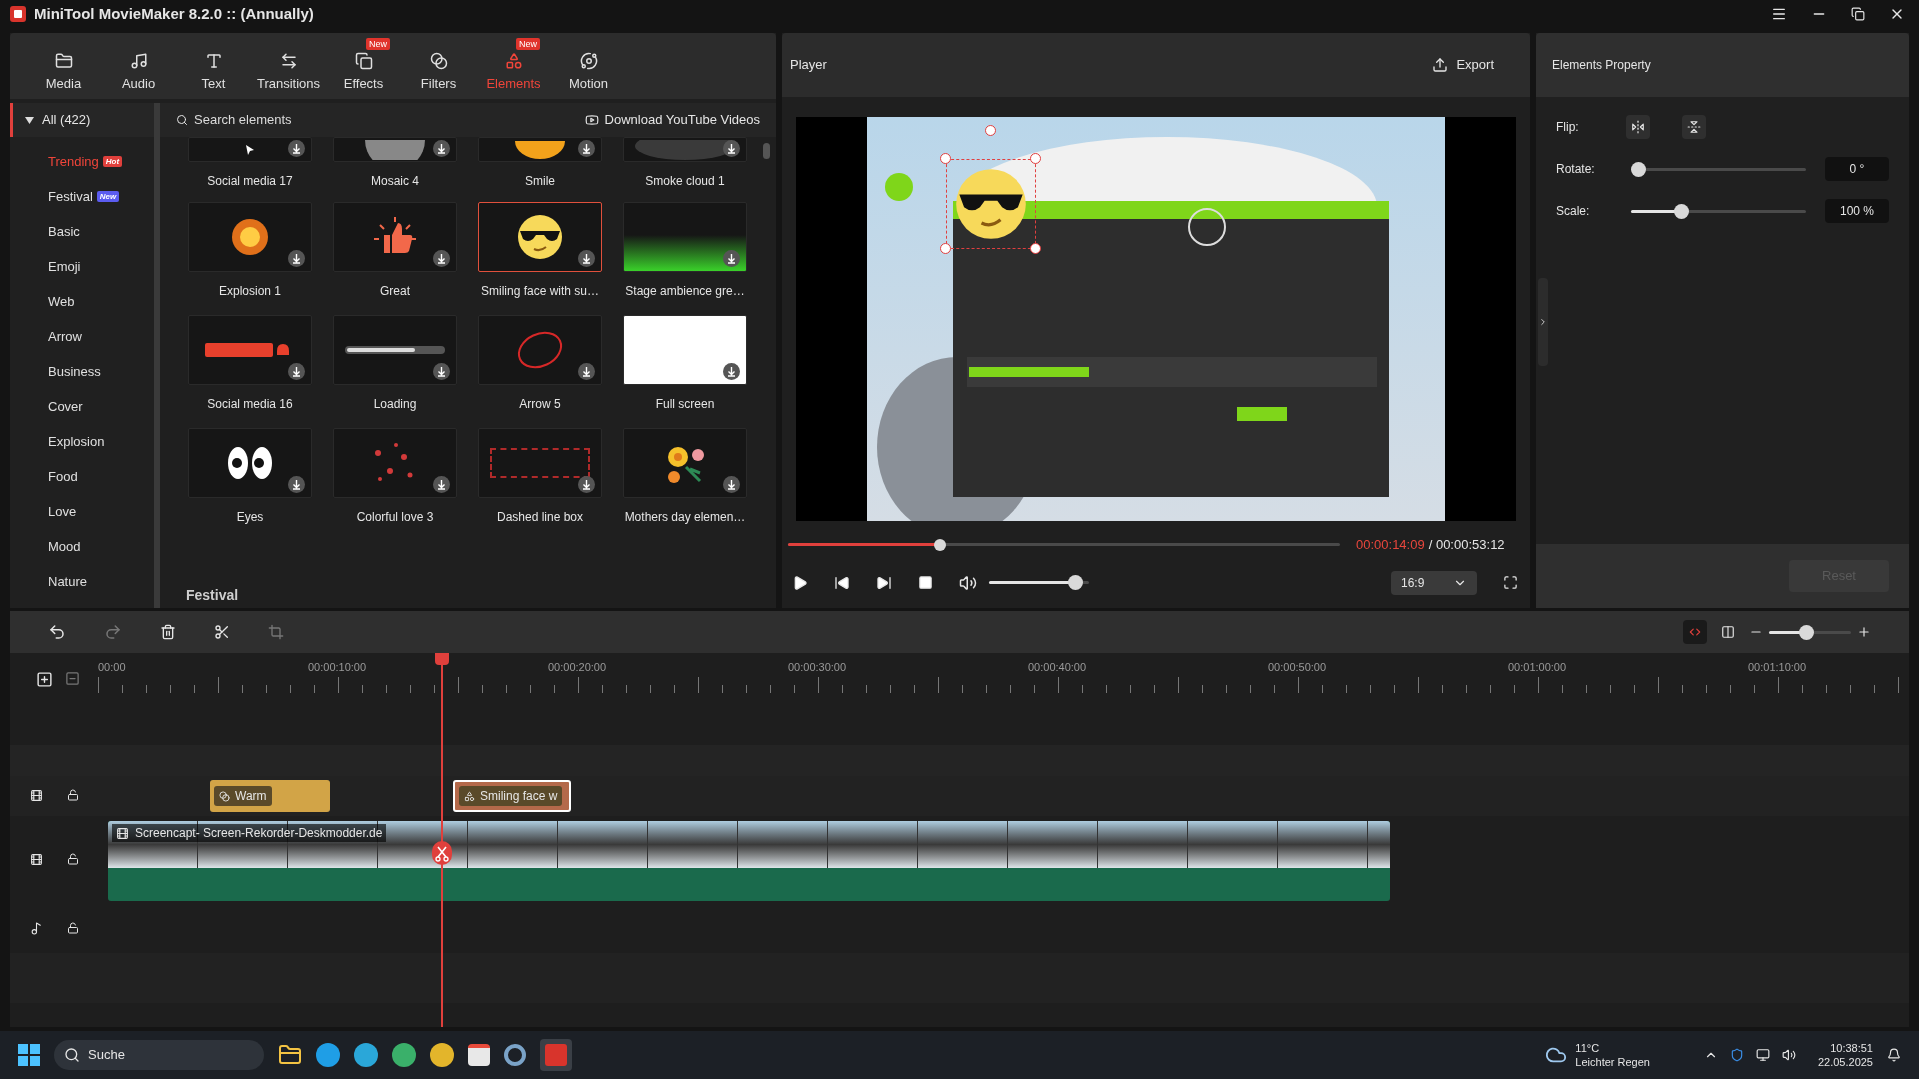 The image size is (1919, 1079). What do you see at coordinates (1638, 127) in the screenshot?
I see `flip-horizontal-button` at bounding box center [1638, 127].